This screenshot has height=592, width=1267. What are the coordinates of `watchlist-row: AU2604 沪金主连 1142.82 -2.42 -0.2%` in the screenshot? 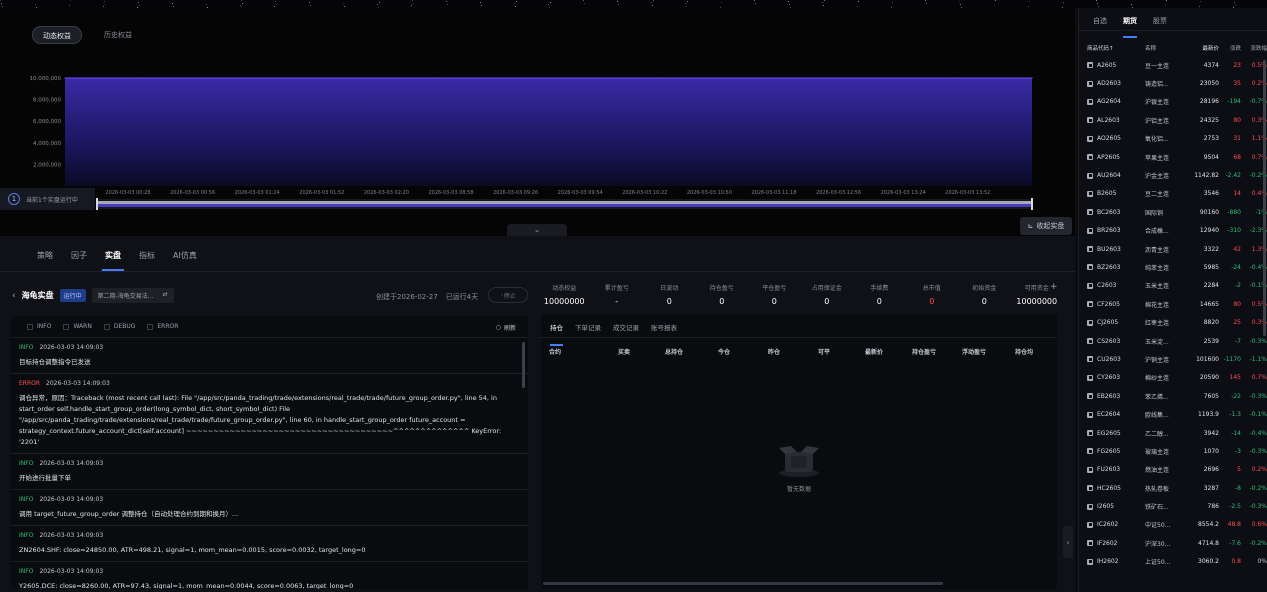 It's located at (1173, 175).